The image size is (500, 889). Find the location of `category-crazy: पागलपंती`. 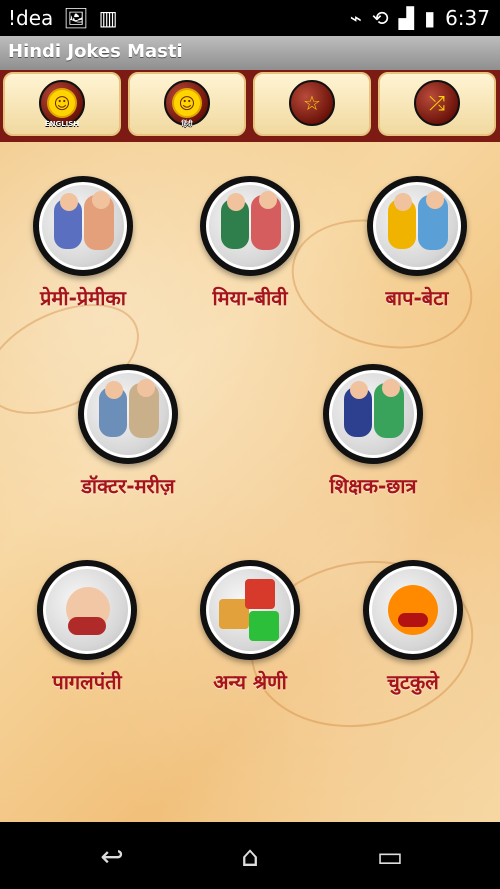

category-crazy: पागलपंती is located at coordinates (87, 645).